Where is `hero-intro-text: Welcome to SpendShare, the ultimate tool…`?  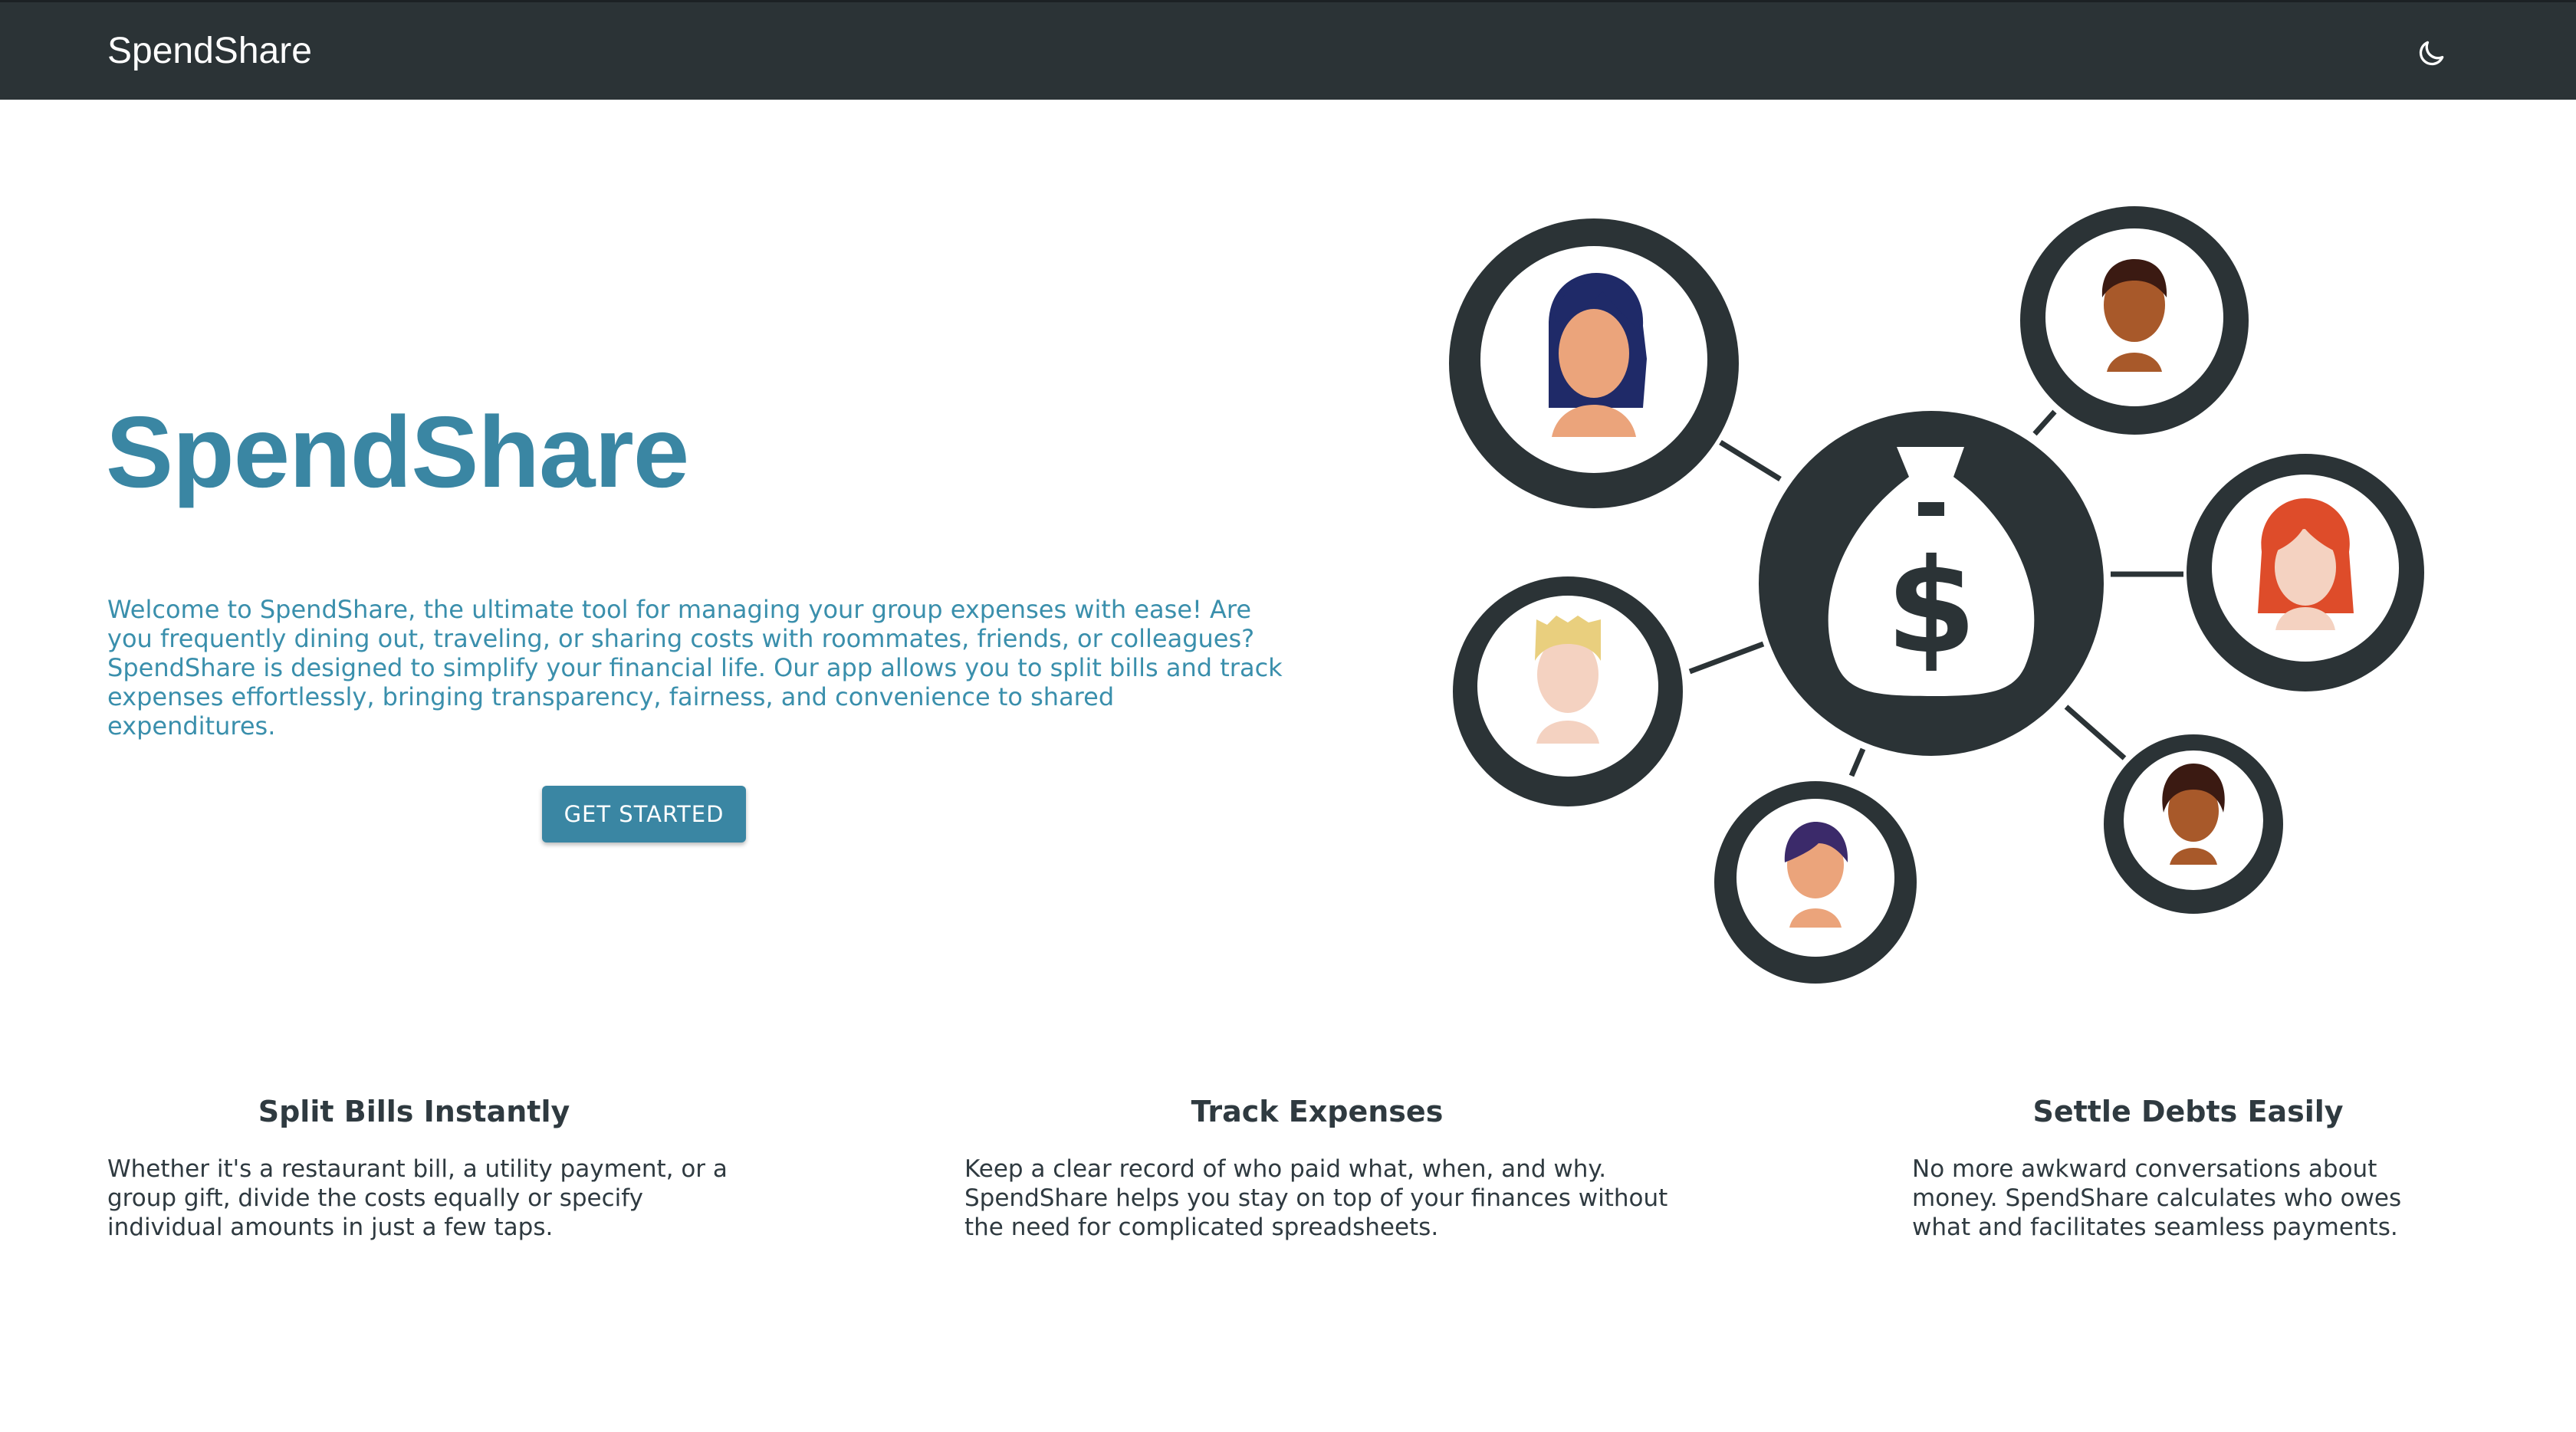
hero-intro-text: Welcome to SpendShare, the ultimate tool… is located at coordinates (695, 668).